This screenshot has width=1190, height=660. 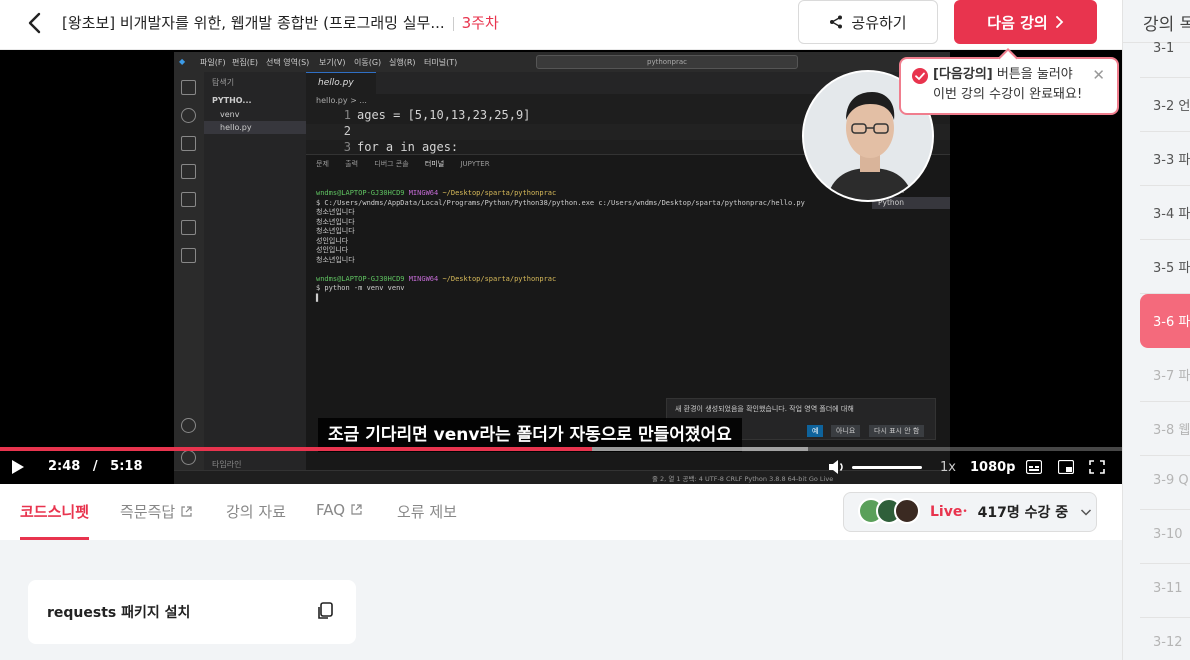 What do you see at coordinates (837, 467) in the screenshot?
I see `volume-icon` at bounding box center [837, 467].